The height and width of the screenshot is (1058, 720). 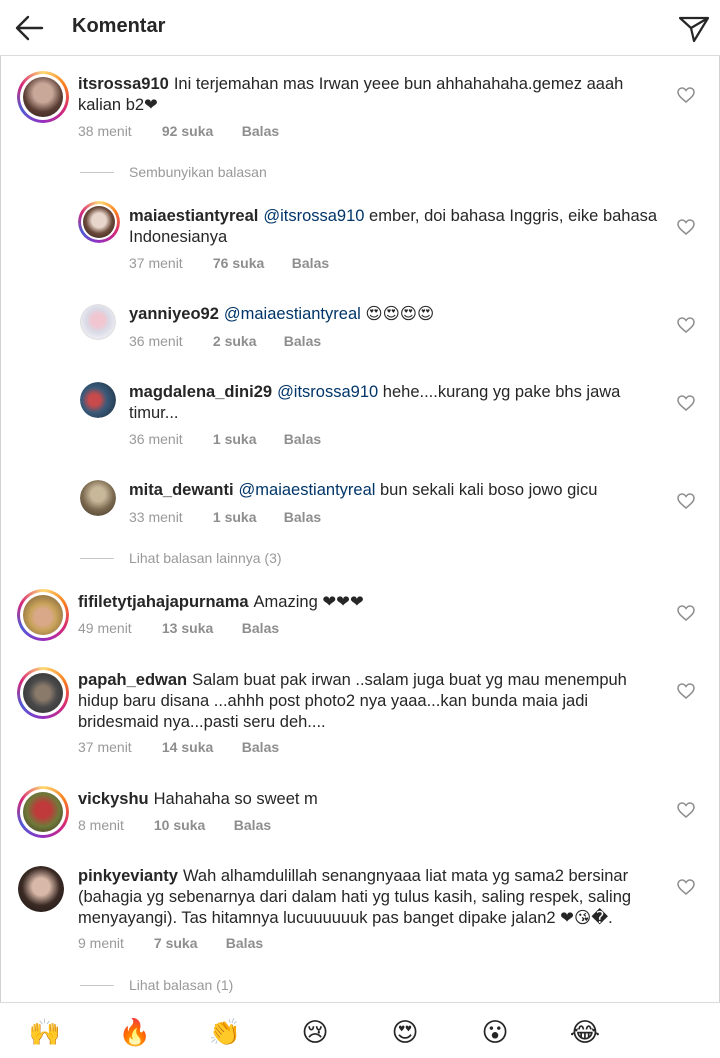 What do you see at coordinates (105, 131) in the screenshot?
I see `comment-time: 38 menit` at bounding box center [105, 131].